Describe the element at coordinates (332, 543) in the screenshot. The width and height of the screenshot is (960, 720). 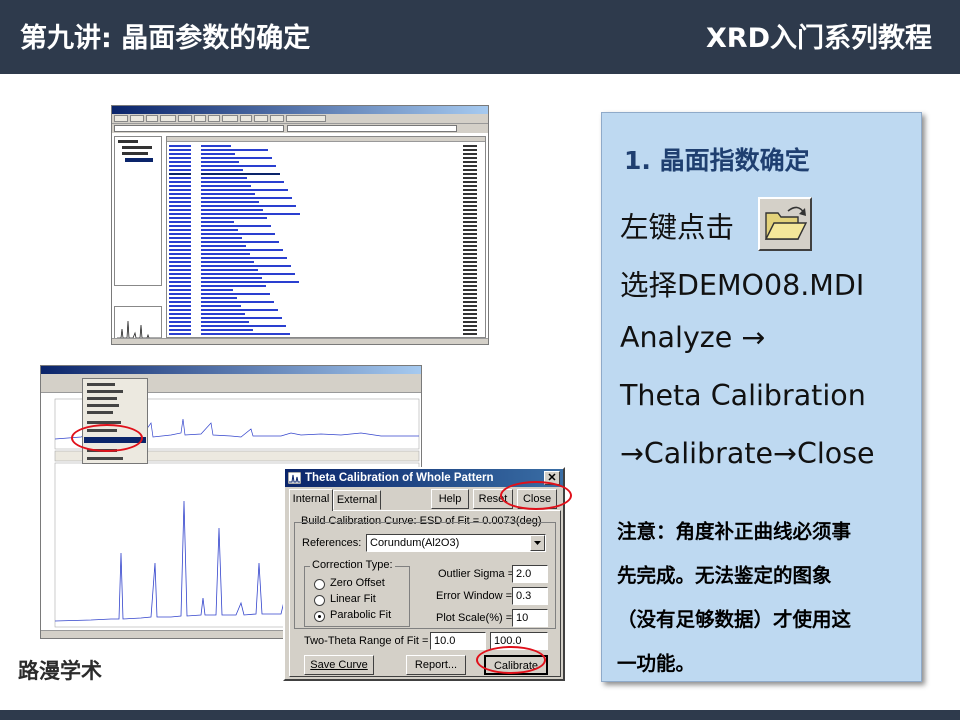
I see `references-label: References:` at that location.